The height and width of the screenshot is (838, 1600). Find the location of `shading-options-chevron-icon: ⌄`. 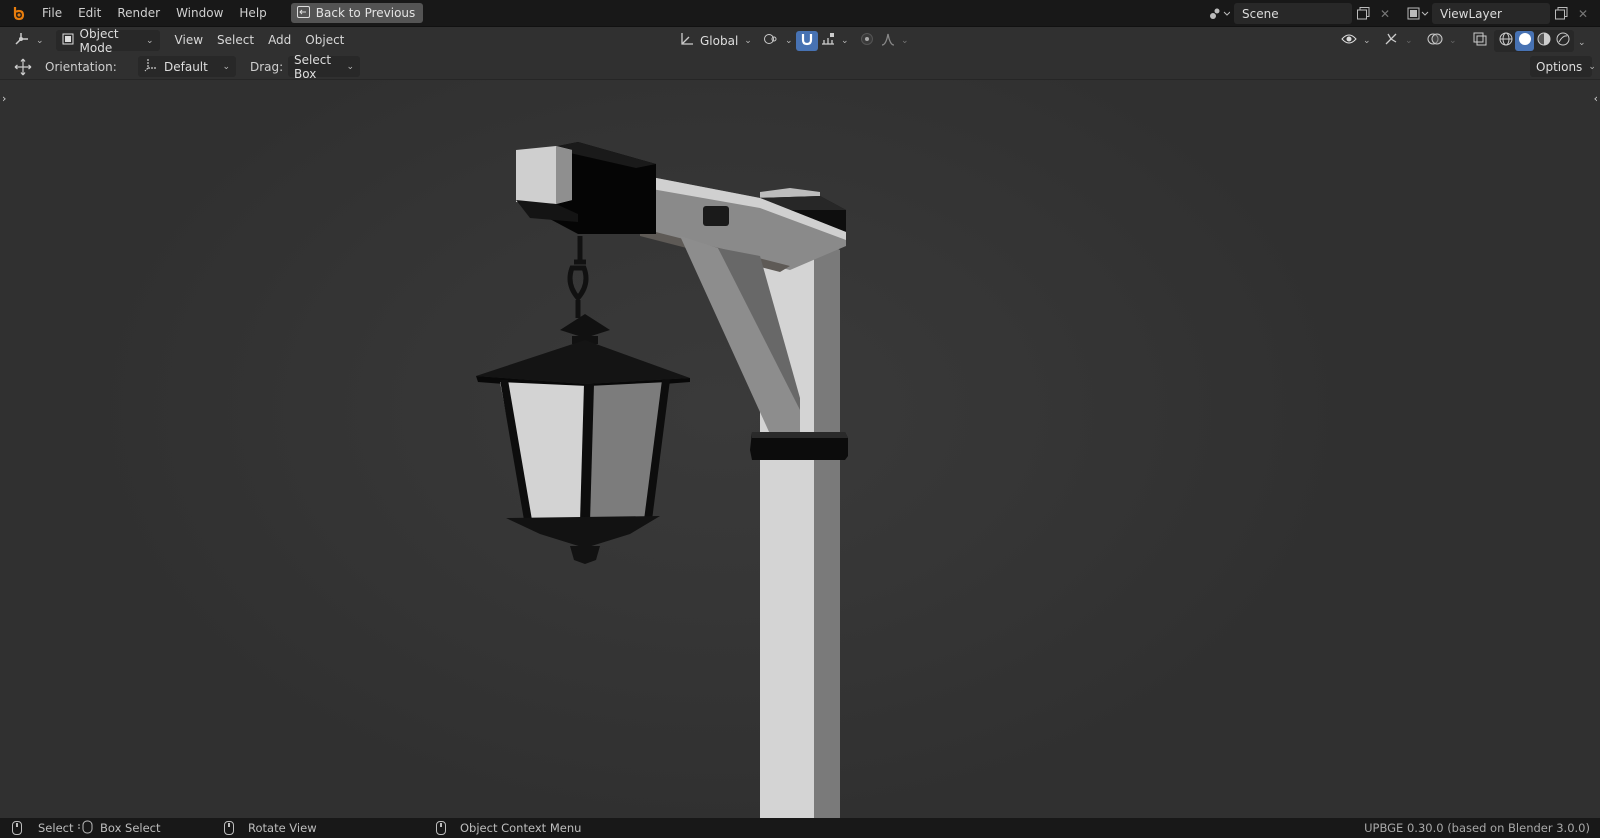

shading-options-chevron-icon: ⌄ is located at coordinates (1582, 41).